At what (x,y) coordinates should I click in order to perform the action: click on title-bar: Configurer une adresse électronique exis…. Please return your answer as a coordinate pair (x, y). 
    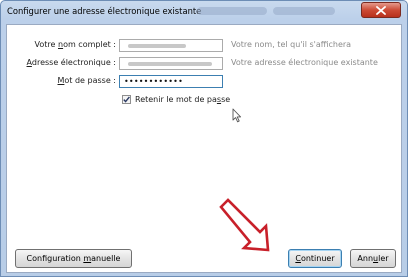
    Looking at the image, I should click on (204, 12).